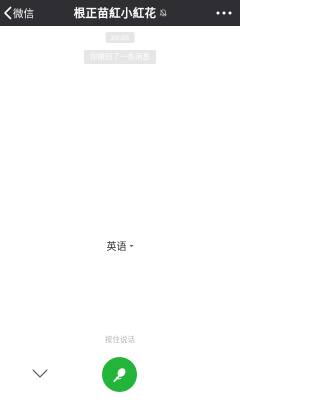  I want to click on top-navbar: 微信 根正苗紅小紅花, so click(120, 13).